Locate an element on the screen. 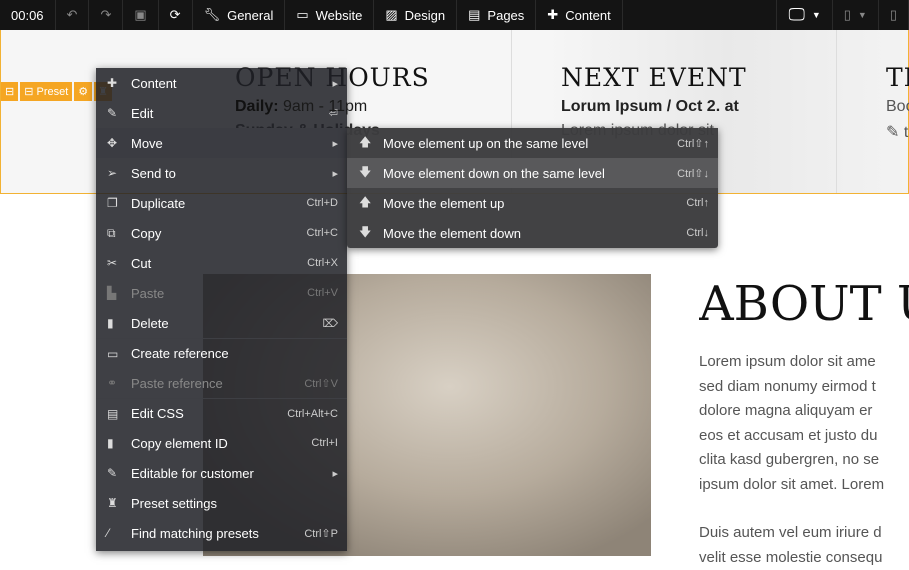 The height and width of the screenshot is (570, 909). chain-icon: ⚭ is located at coordinates (112, 383).